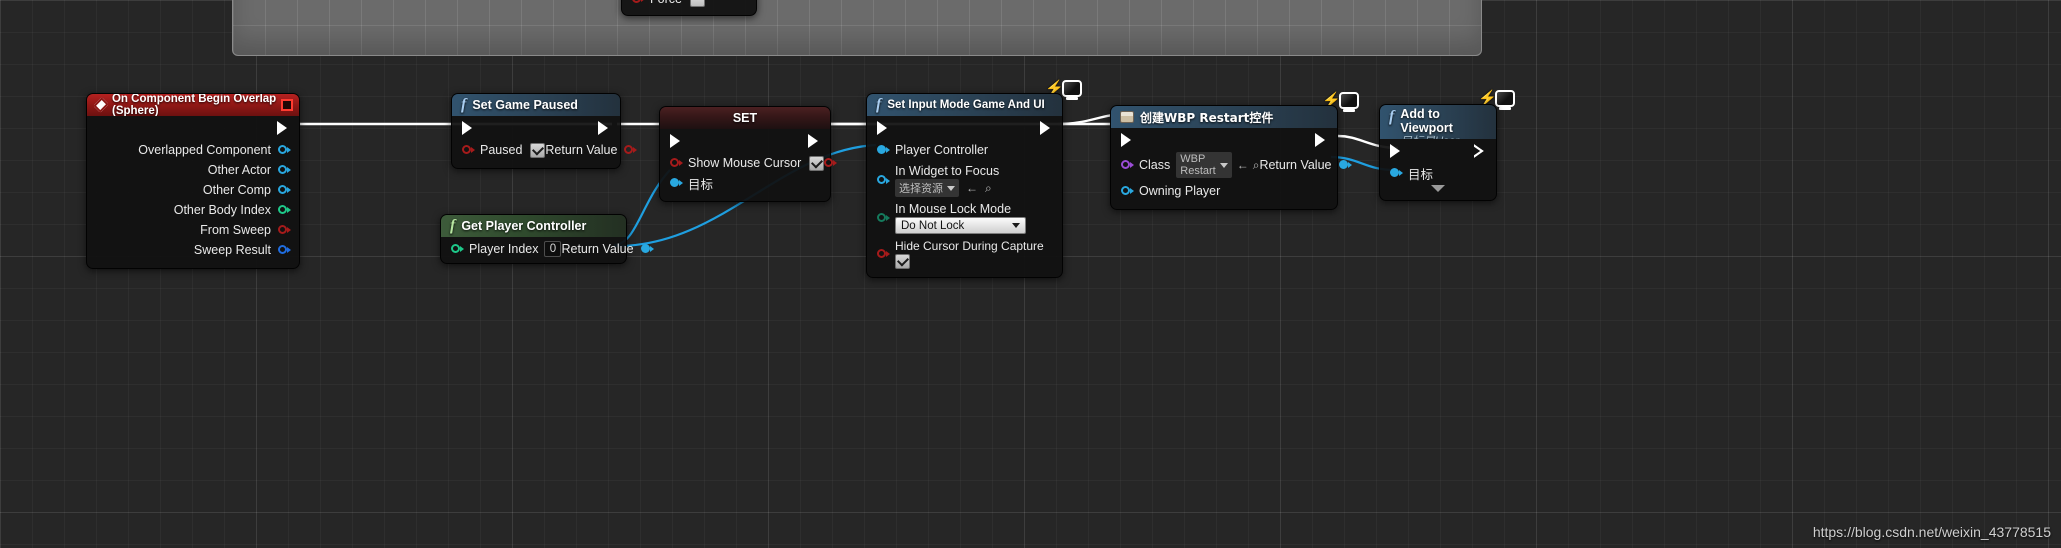  I want to click on pin-row-player-controller: Player Controller, so click(964, 150).